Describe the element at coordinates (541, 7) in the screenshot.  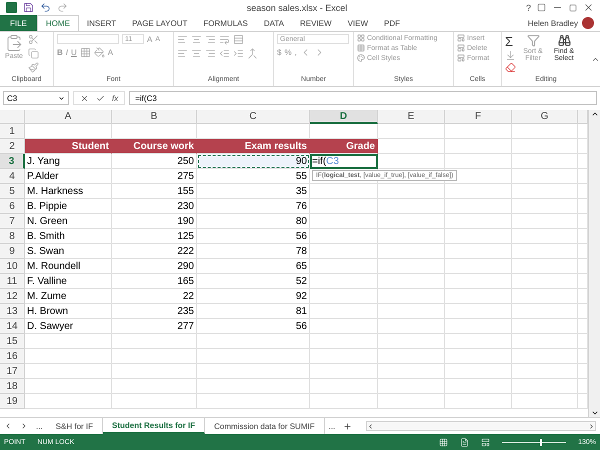
I see `ribbon-display-icon` at that location.